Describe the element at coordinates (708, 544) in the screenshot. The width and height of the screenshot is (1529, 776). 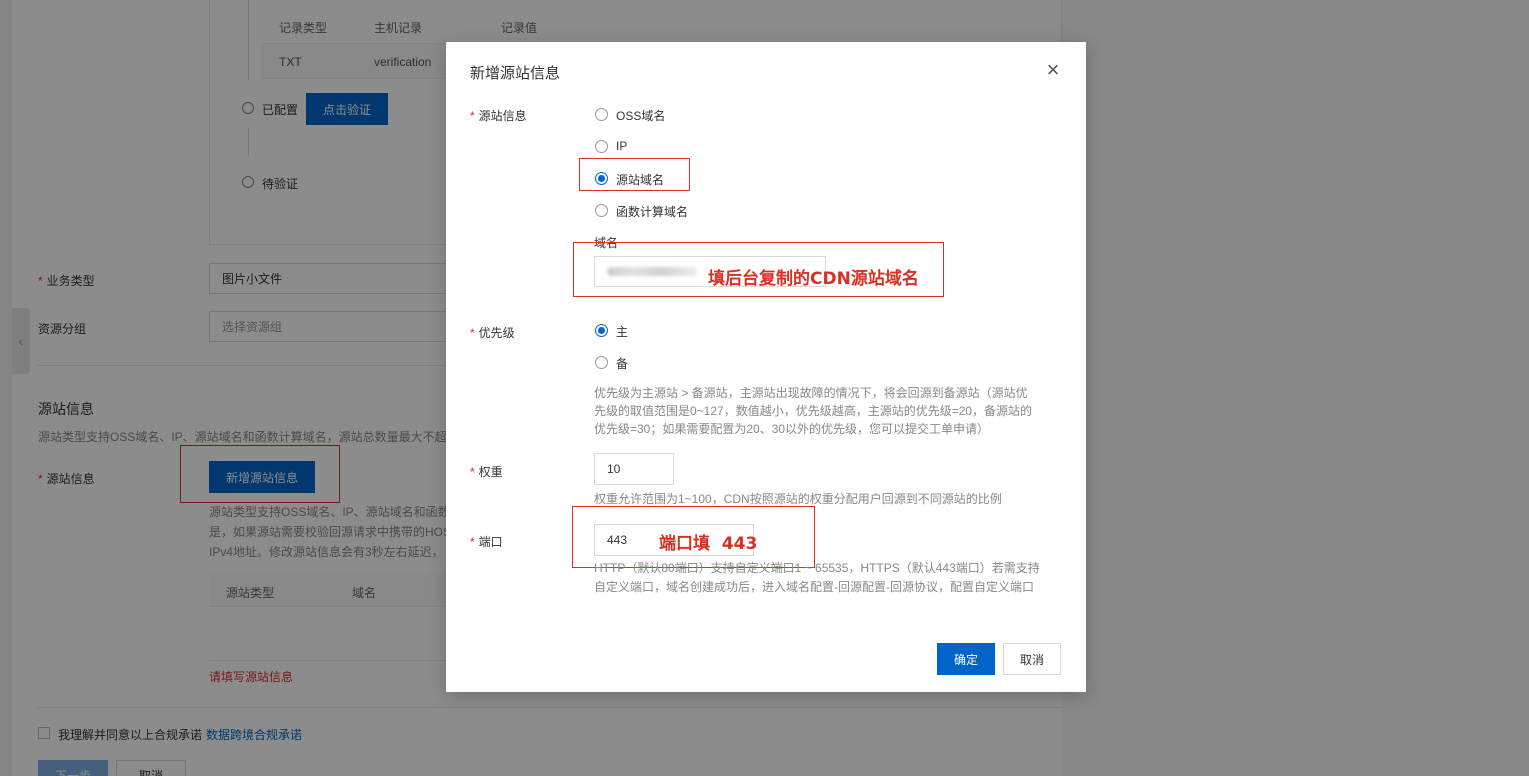
I see `port-annotation: 端口填 443` at that location.